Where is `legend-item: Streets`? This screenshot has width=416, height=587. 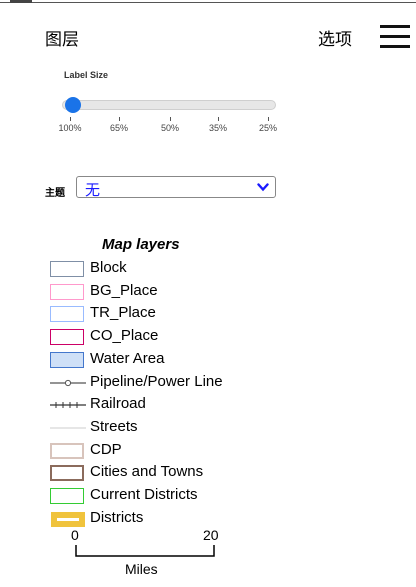
legend-item: Streets is located at coordinates (170, 428).